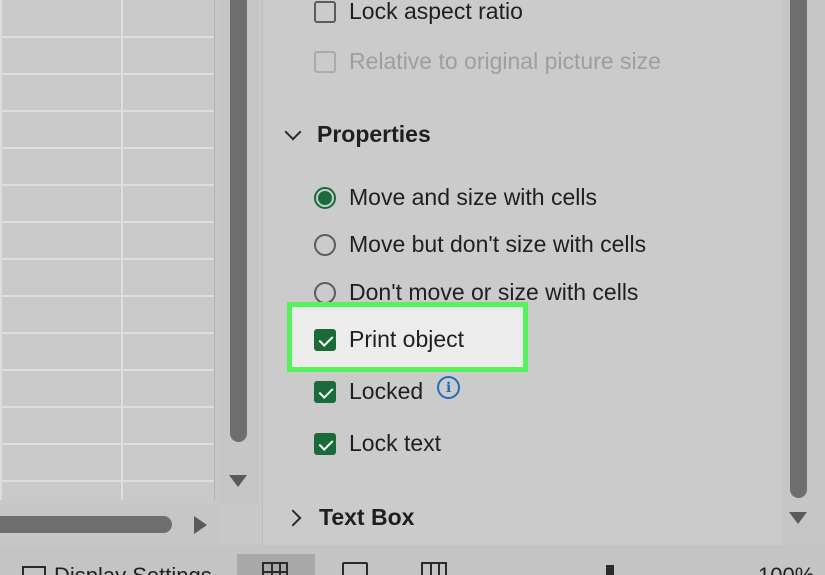  Describe the element at coordinates (367, 517) in the screenshot. I see `text-box-heading: Text Box` at that location.